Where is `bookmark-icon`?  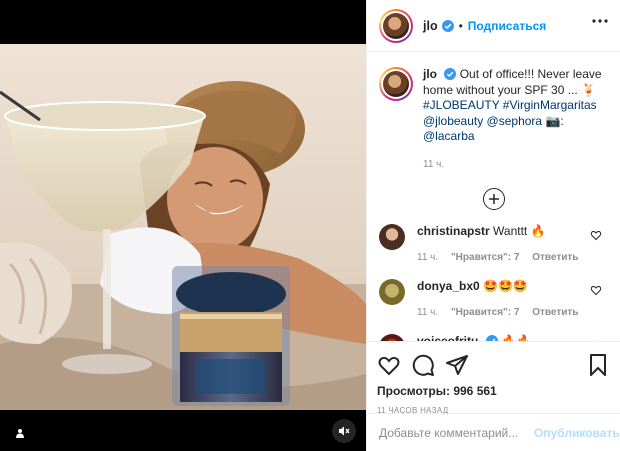
bookmark-icon is located at coordinates (598, 365).